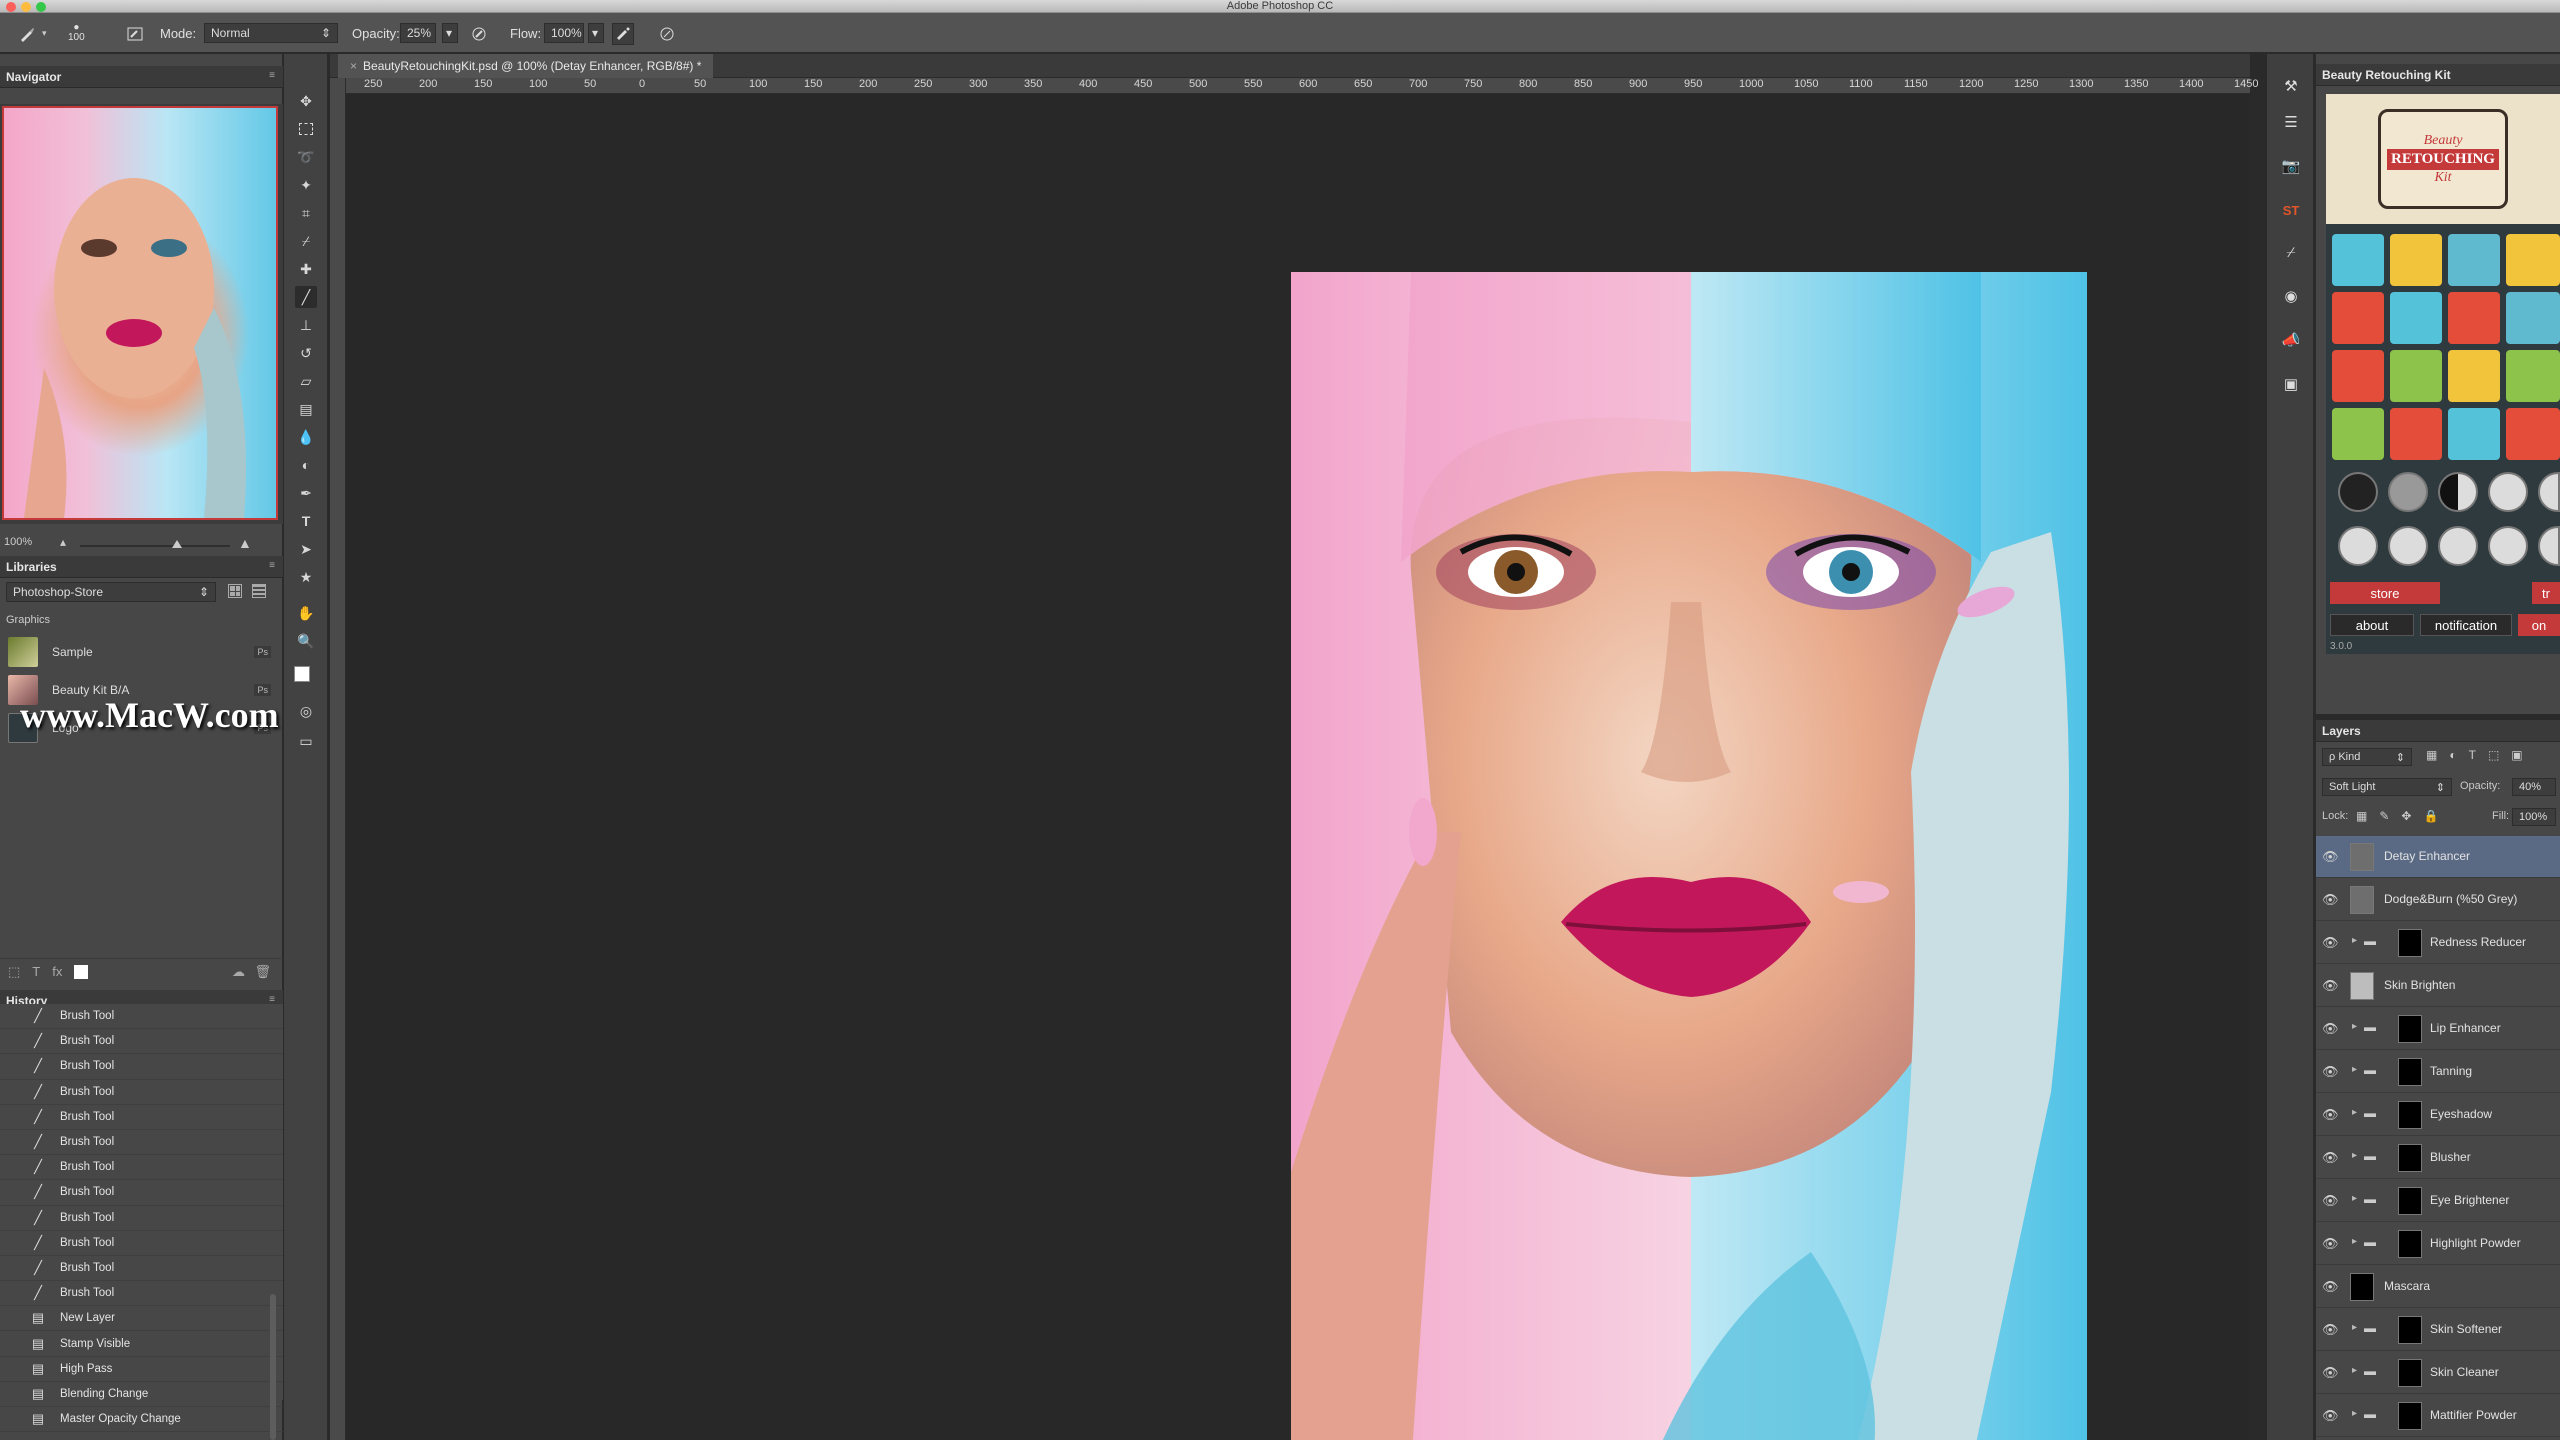 Image resolution: width=2560 pixels, height=1440 pixels. Describe the element at coordinates (27, 34) in the screenshot. I see `brush-preset-icon` at that location.